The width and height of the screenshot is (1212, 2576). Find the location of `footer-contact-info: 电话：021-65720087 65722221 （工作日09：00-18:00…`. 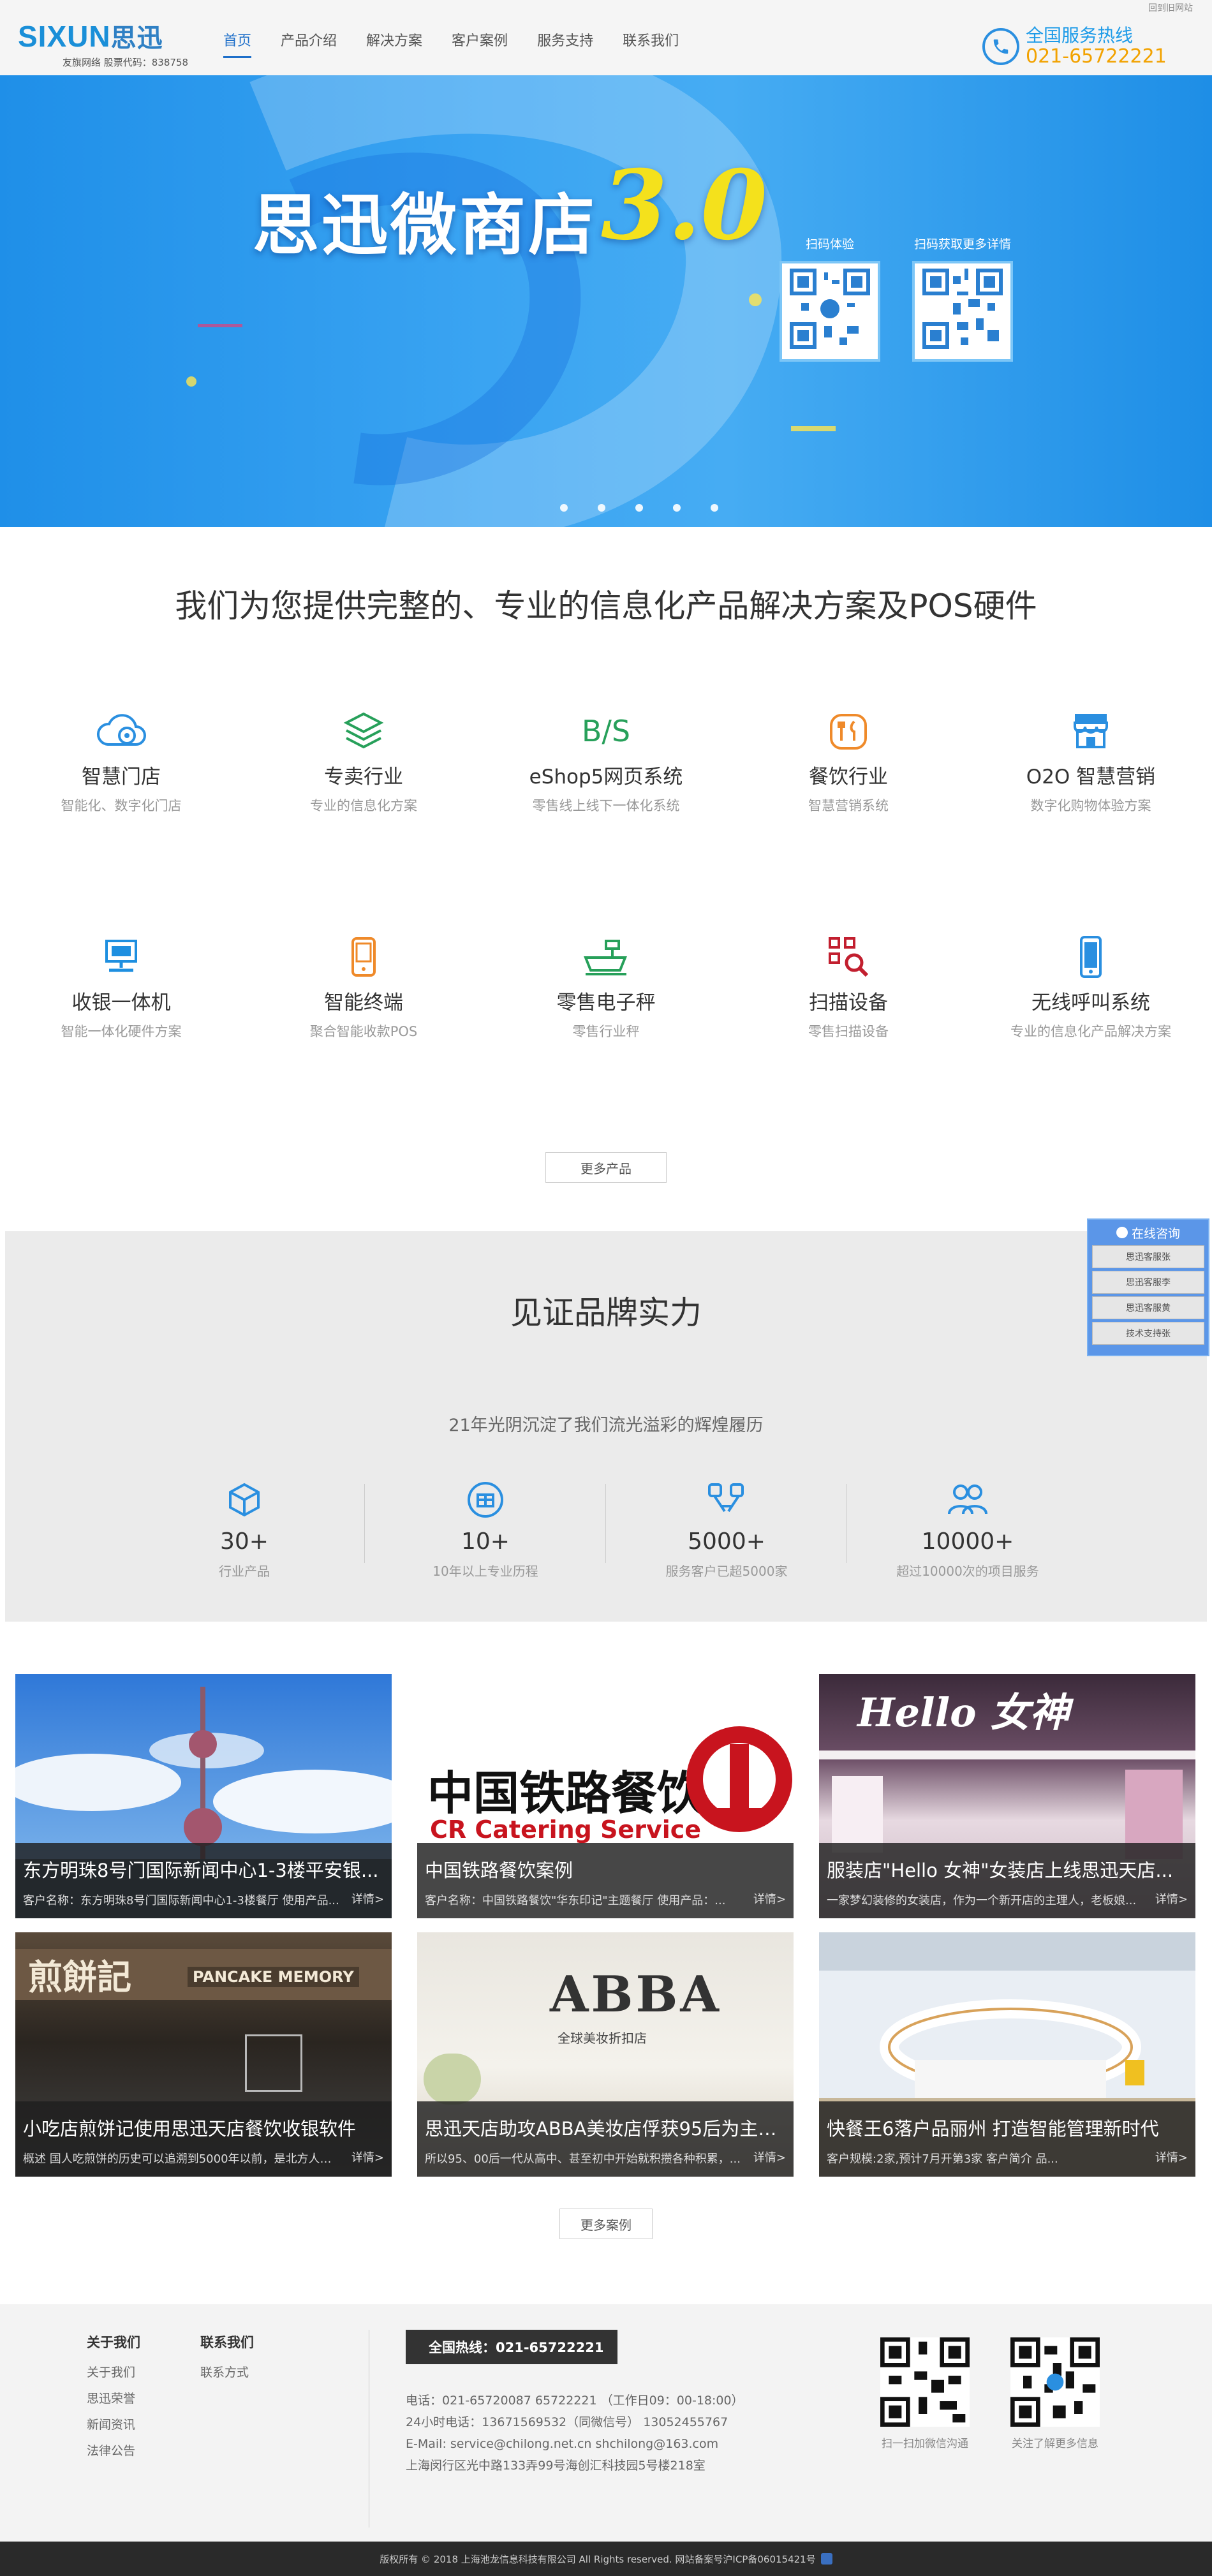

footer-contact-info: 电话：021-65720087 65722221 （工作日09：00-18:00… is located at coordinates (575, 2433).